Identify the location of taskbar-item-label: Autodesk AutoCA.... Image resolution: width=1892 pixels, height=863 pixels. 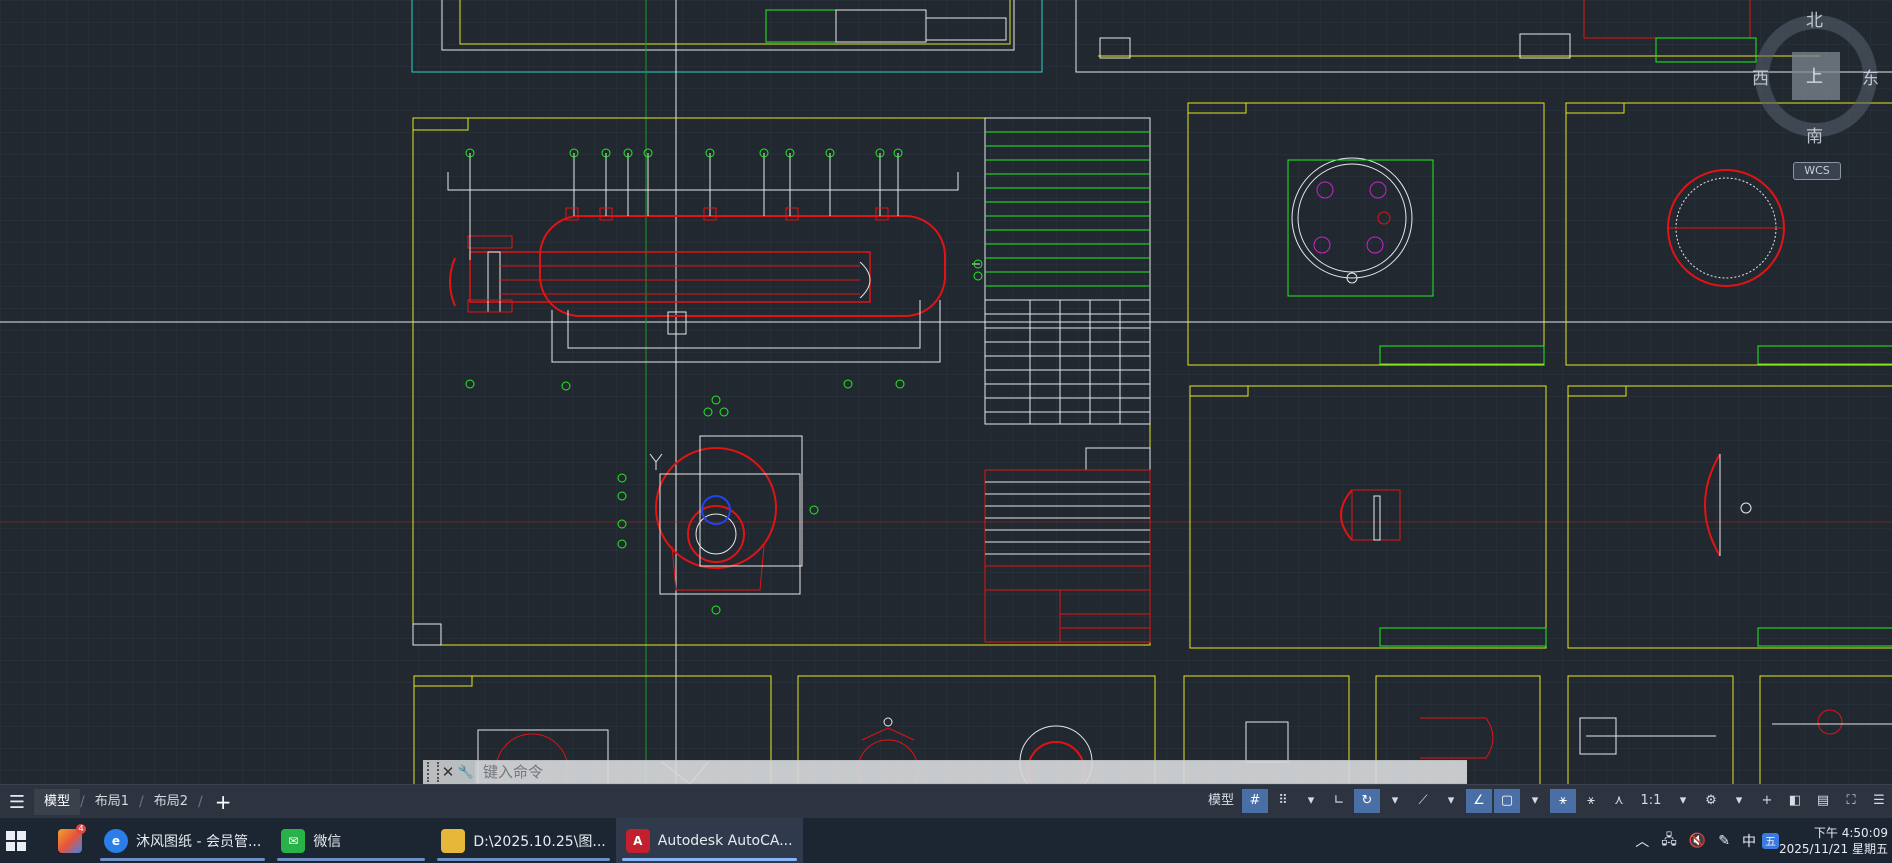
(725, 840).